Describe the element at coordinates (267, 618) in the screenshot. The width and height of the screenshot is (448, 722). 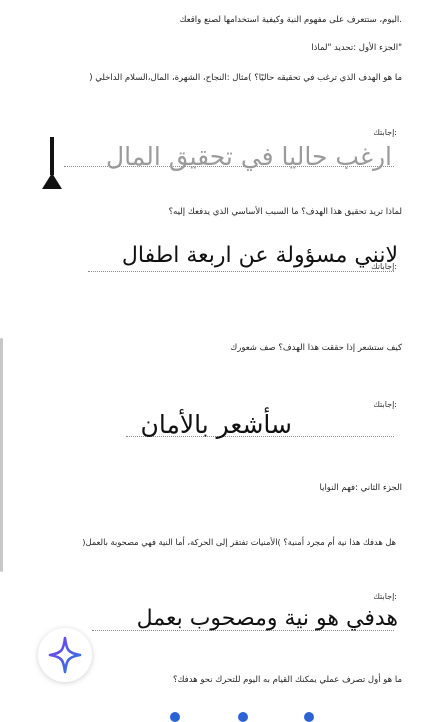
I see `answer-4-text: هدفي هو نية ومصحوب بعمل` at that location.